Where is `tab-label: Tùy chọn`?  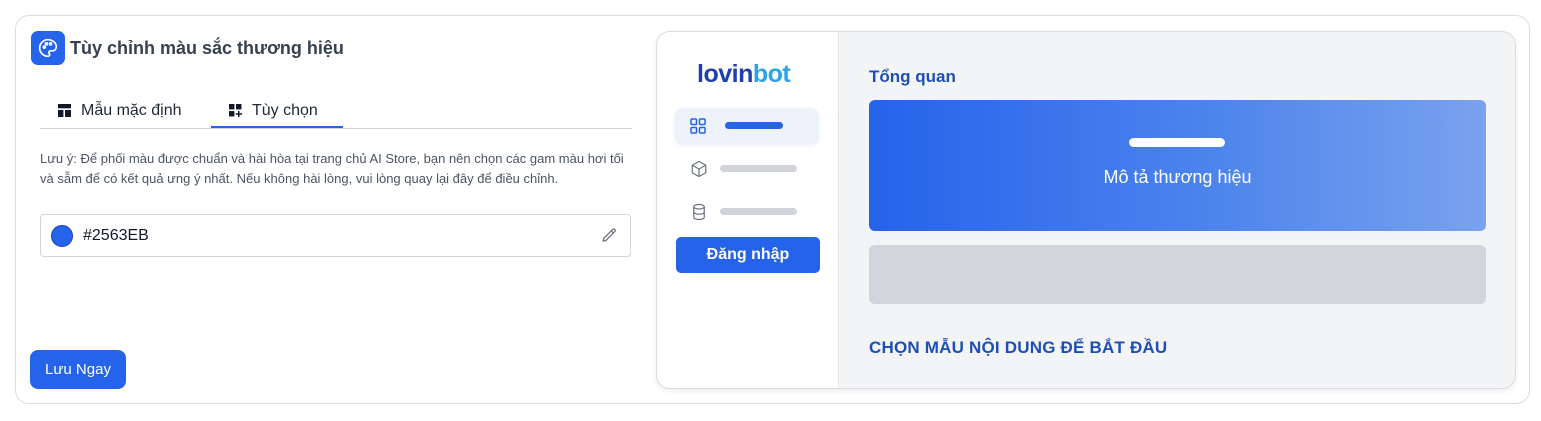 tab-label: Tùy chọn is located at coordinates (285, 110).